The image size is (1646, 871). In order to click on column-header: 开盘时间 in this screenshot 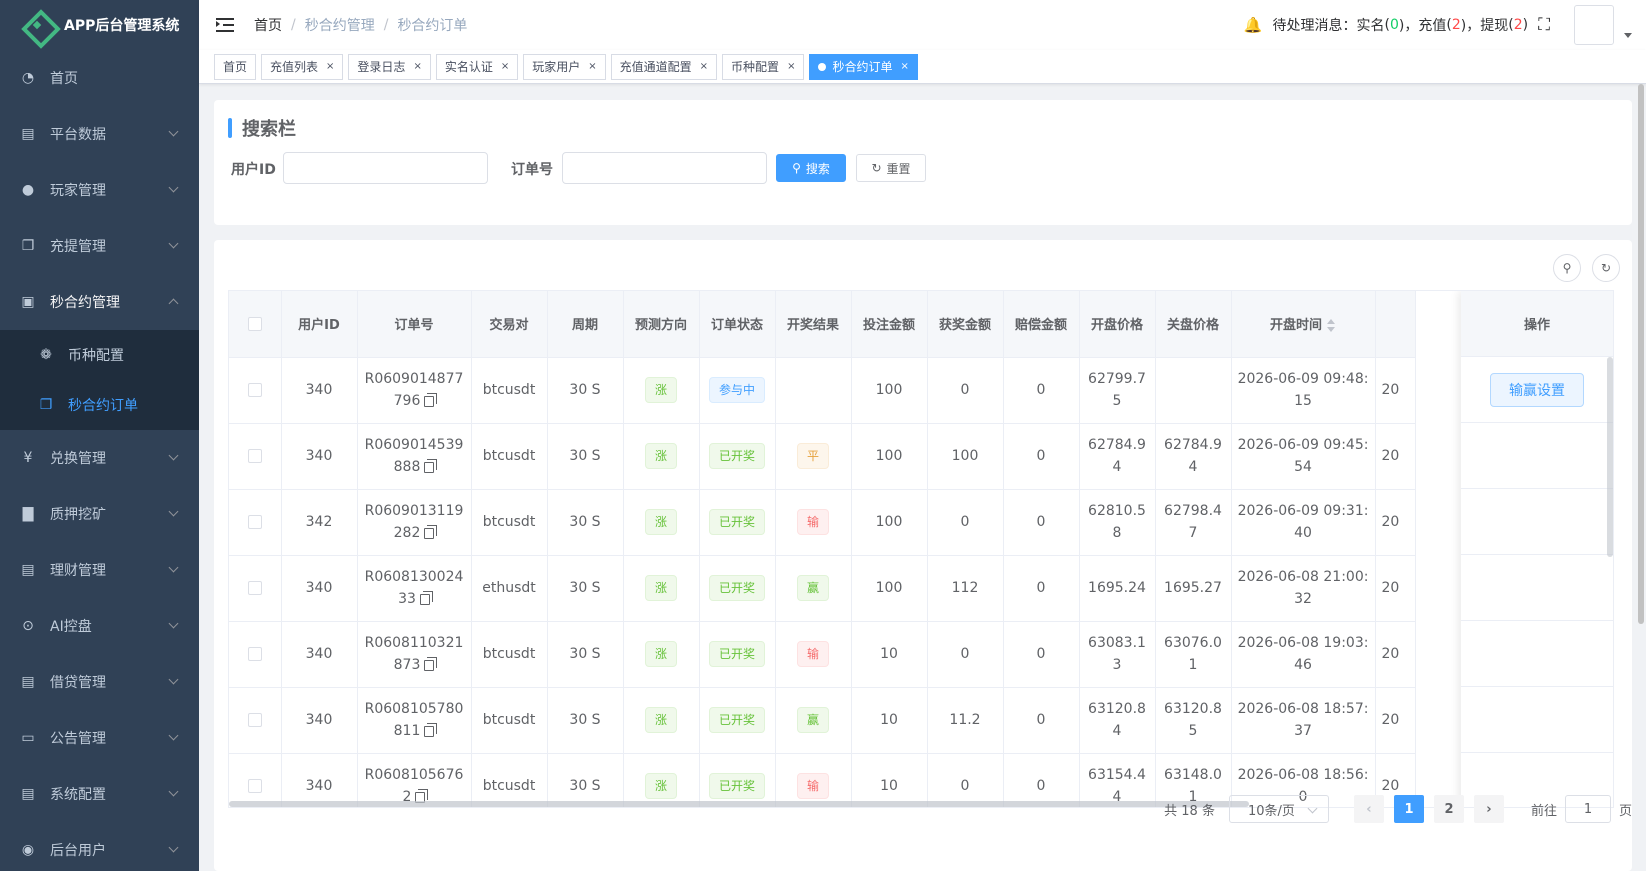, I will do `click(1303, 324)`.